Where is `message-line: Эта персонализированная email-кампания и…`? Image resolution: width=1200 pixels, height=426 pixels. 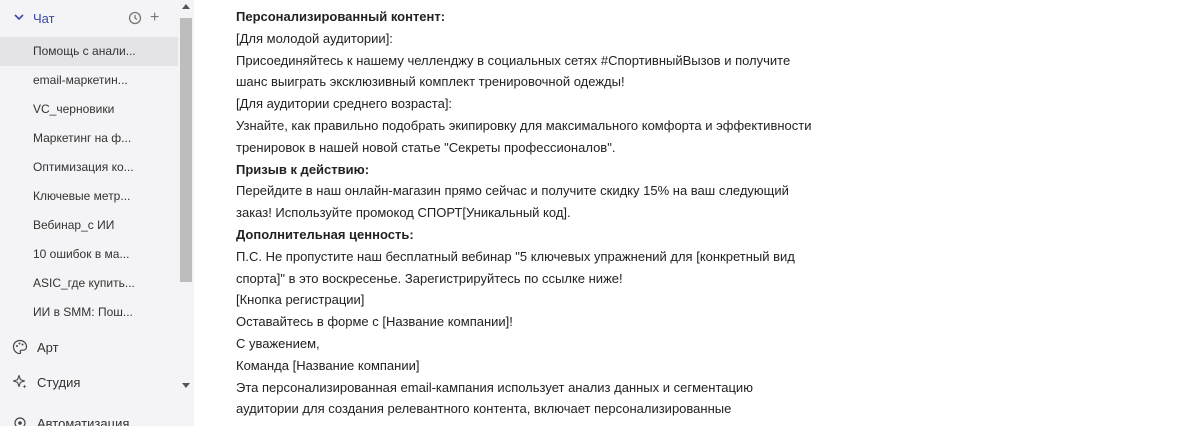 message-line: Эта персонализированная email-кампания и… is located at coordinates (494, 387).